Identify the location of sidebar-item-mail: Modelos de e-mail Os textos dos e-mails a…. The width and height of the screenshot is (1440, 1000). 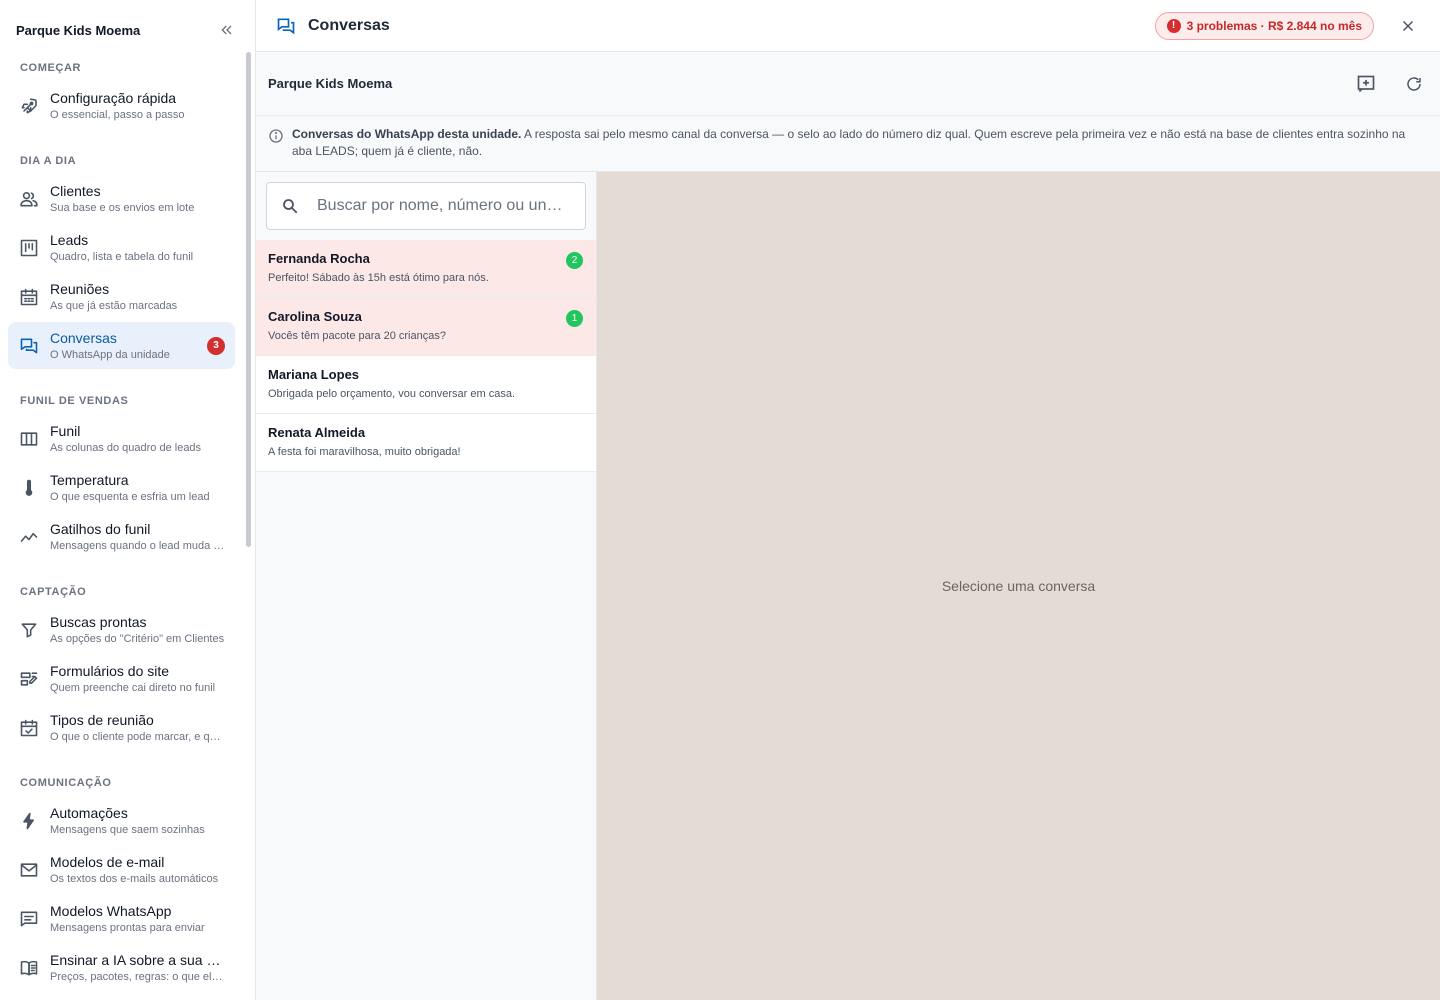
(121, 869).